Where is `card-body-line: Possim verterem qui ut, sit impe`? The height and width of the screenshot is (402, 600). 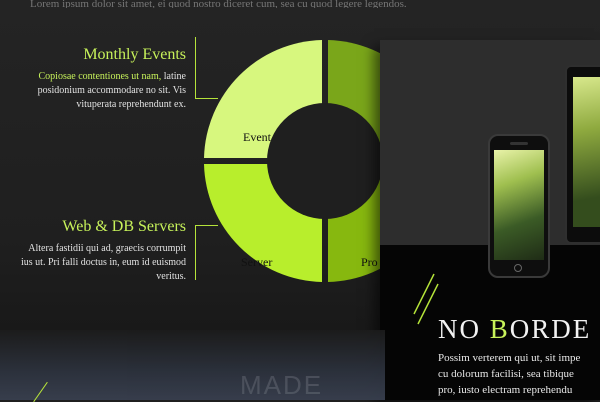
card-body-line: Possim verterem qui ut, sit impe is located at coordinates (509, 358).